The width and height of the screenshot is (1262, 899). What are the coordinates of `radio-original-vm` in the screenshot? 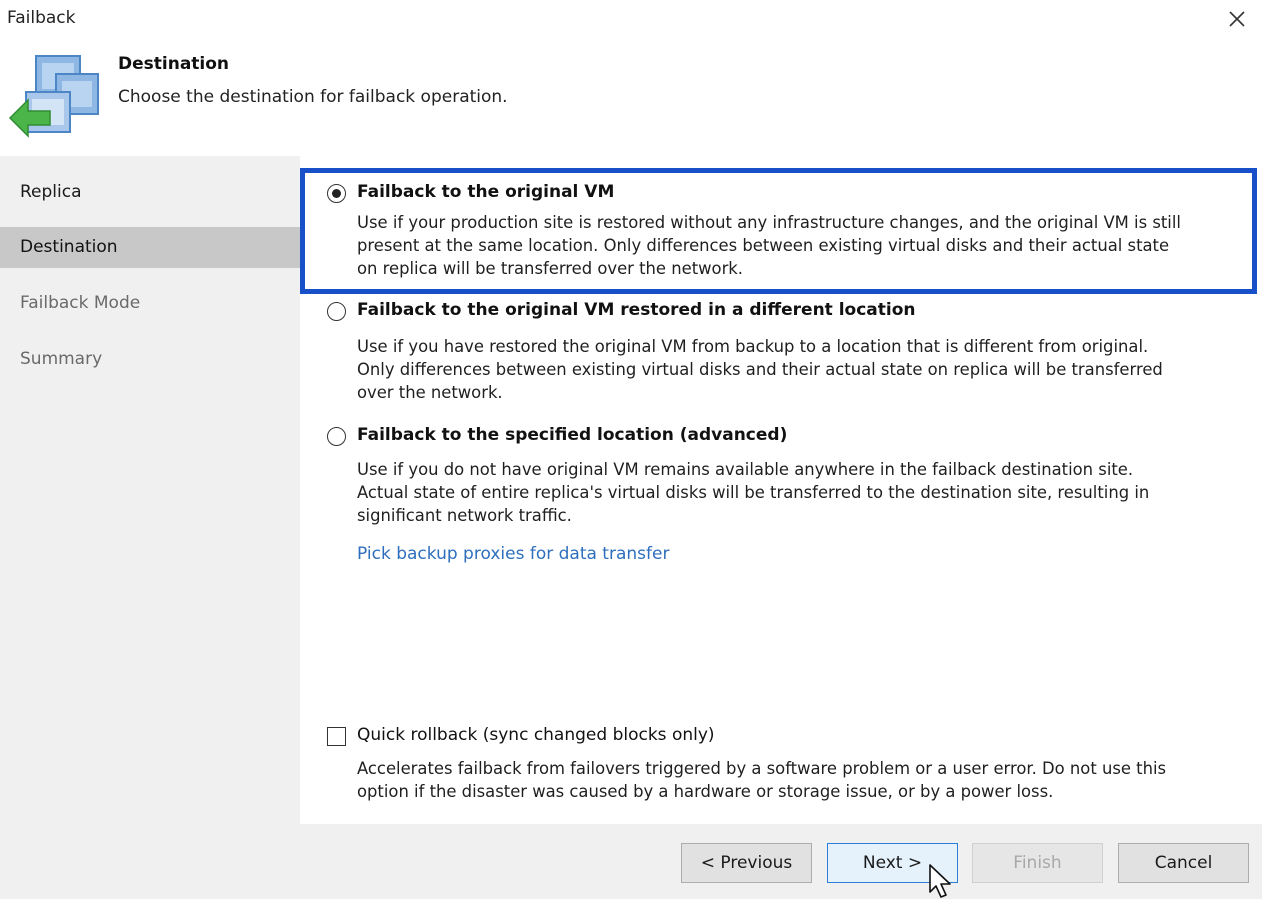 It's located at (336, 193).